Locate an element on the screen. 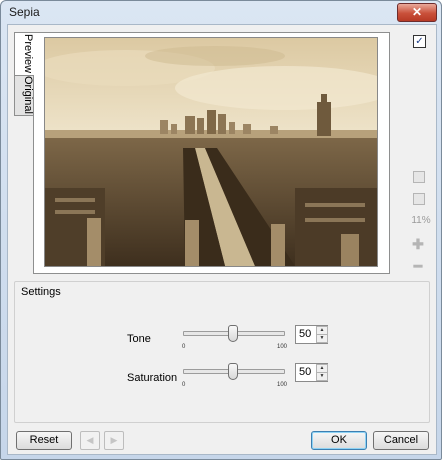 Image resolution: width=442 pixels, height=460 pixels. title-bar: Sepia ✕ is located at coordinates (221, 12).